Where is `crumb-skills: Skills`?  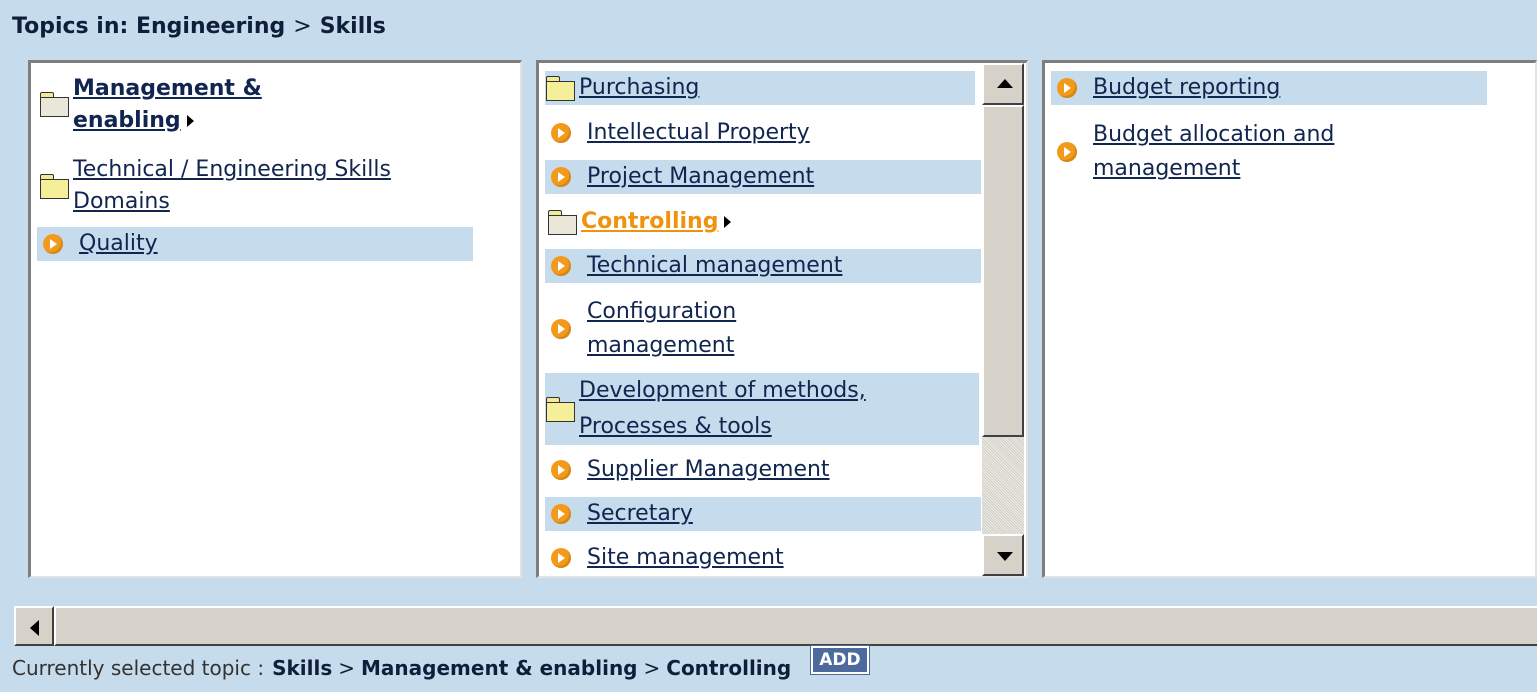
crumb-skills: Skills is located at coordinates (352, 26).